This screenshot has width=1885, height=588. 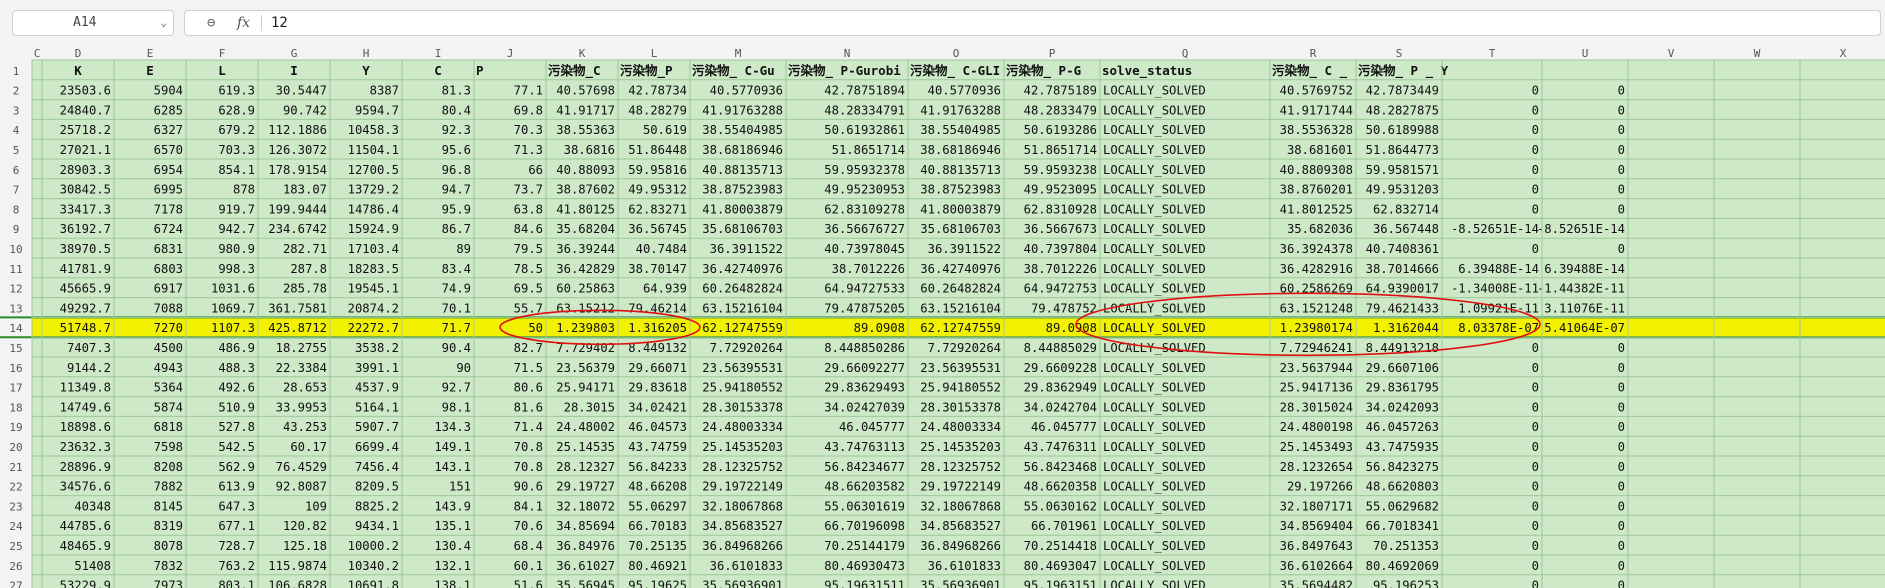 I want to click on name-box: A14 ⌄, so click(x=93, y=23).